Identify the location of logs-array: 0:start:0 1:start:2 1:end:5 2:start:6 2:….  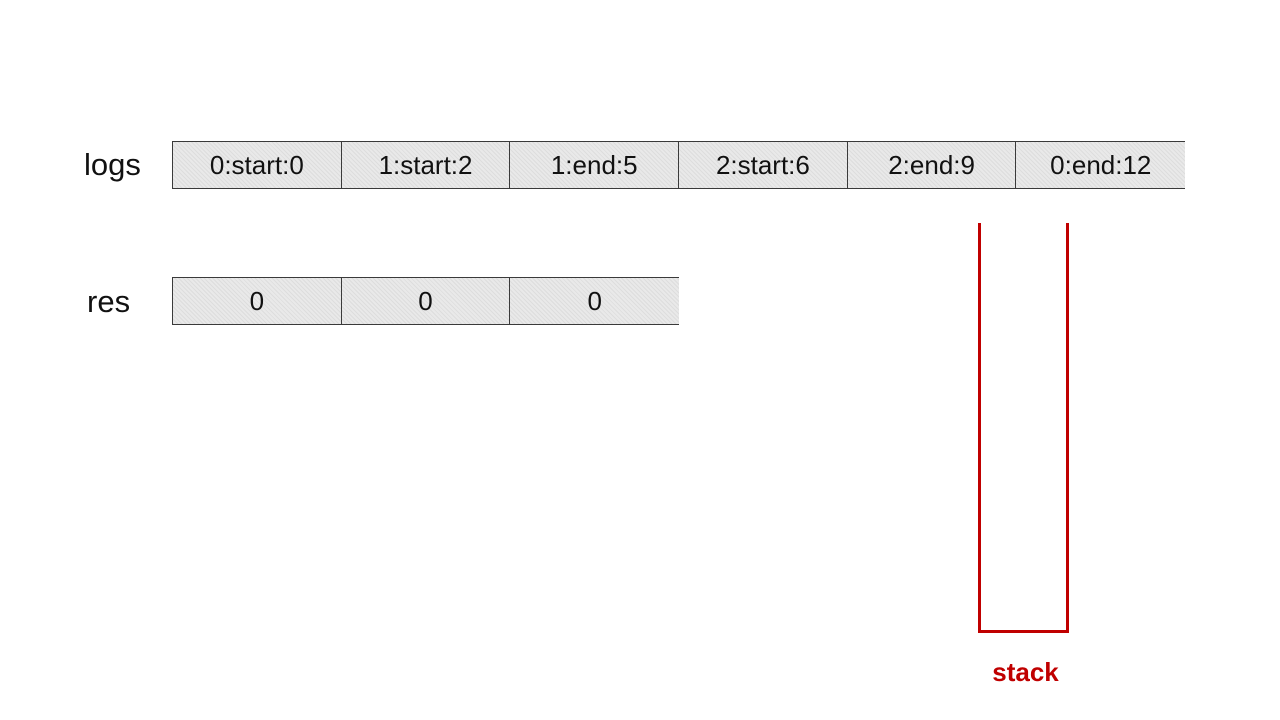
(679, 165).